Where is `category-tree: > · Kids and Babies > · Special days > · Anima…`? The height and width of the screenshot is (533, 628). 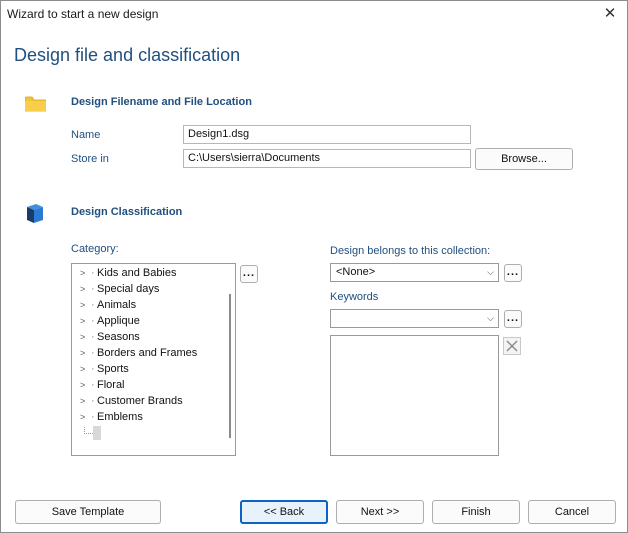
category-tree: > · Kids and Babies > · Special days > · Anima… is located at coordinates (153, 359).